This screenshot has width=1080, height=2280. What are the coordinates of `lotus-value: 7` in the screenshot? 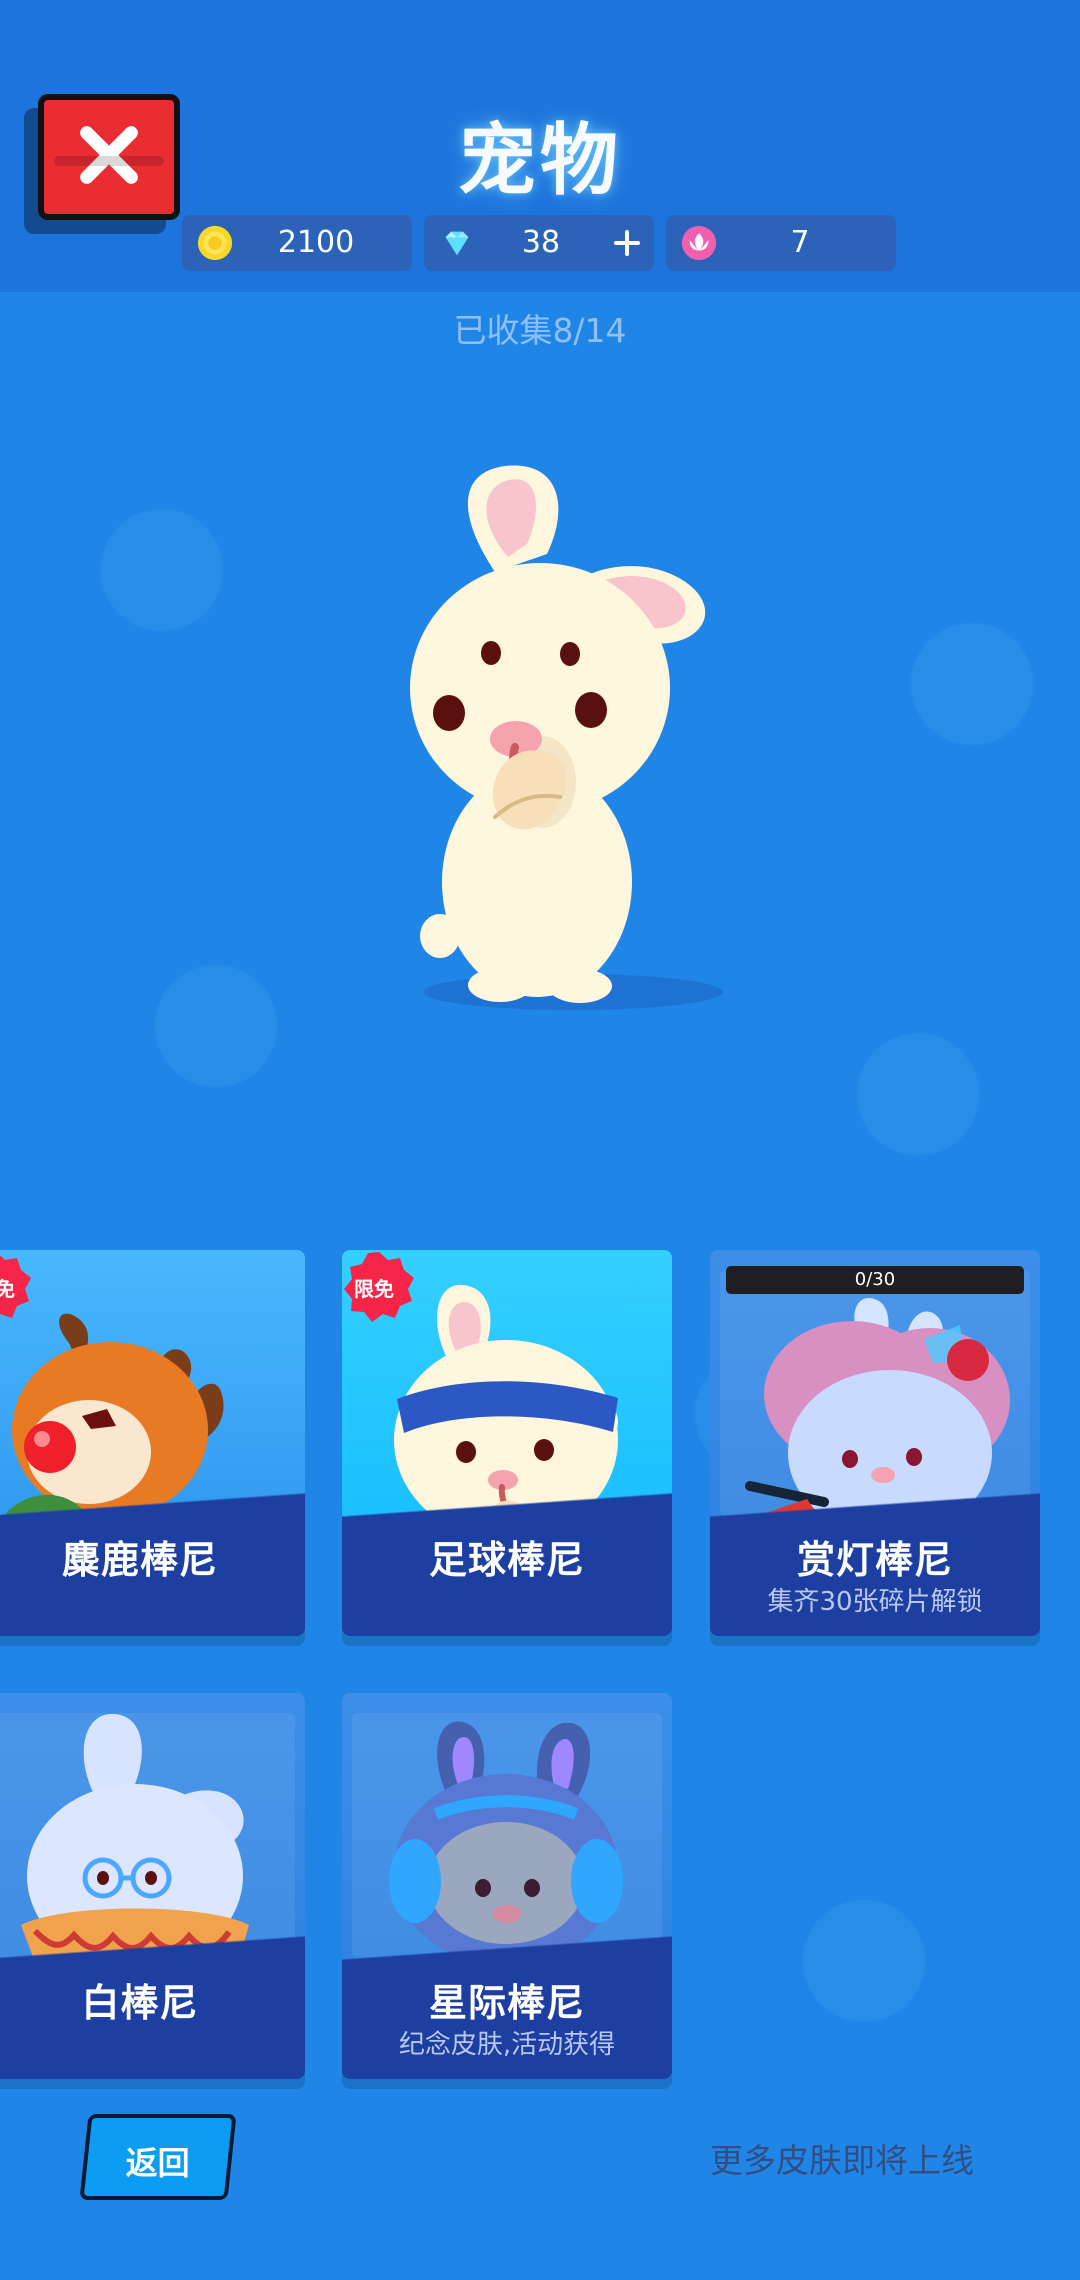 It's located at (800, 242).